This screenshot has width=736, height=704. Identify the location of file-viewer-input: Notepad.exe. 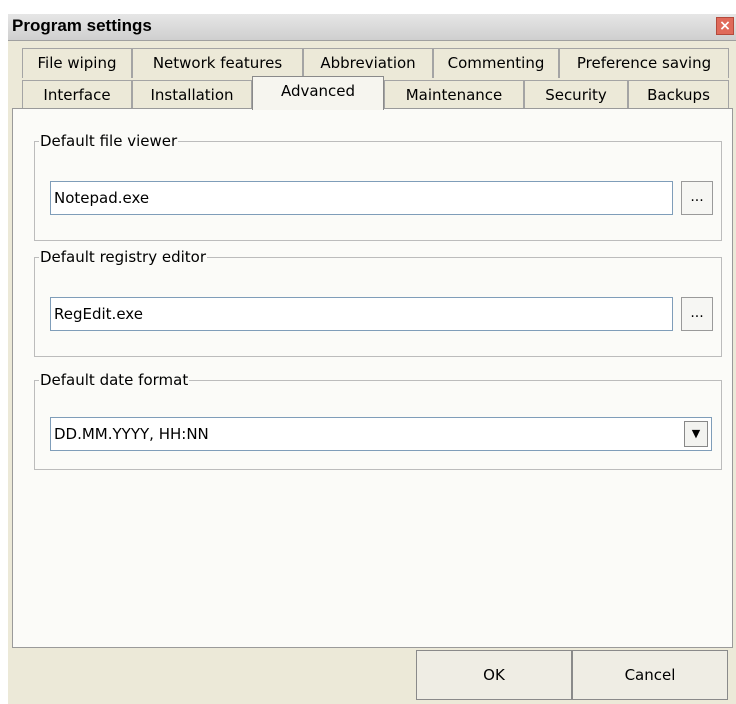
(361, 198).